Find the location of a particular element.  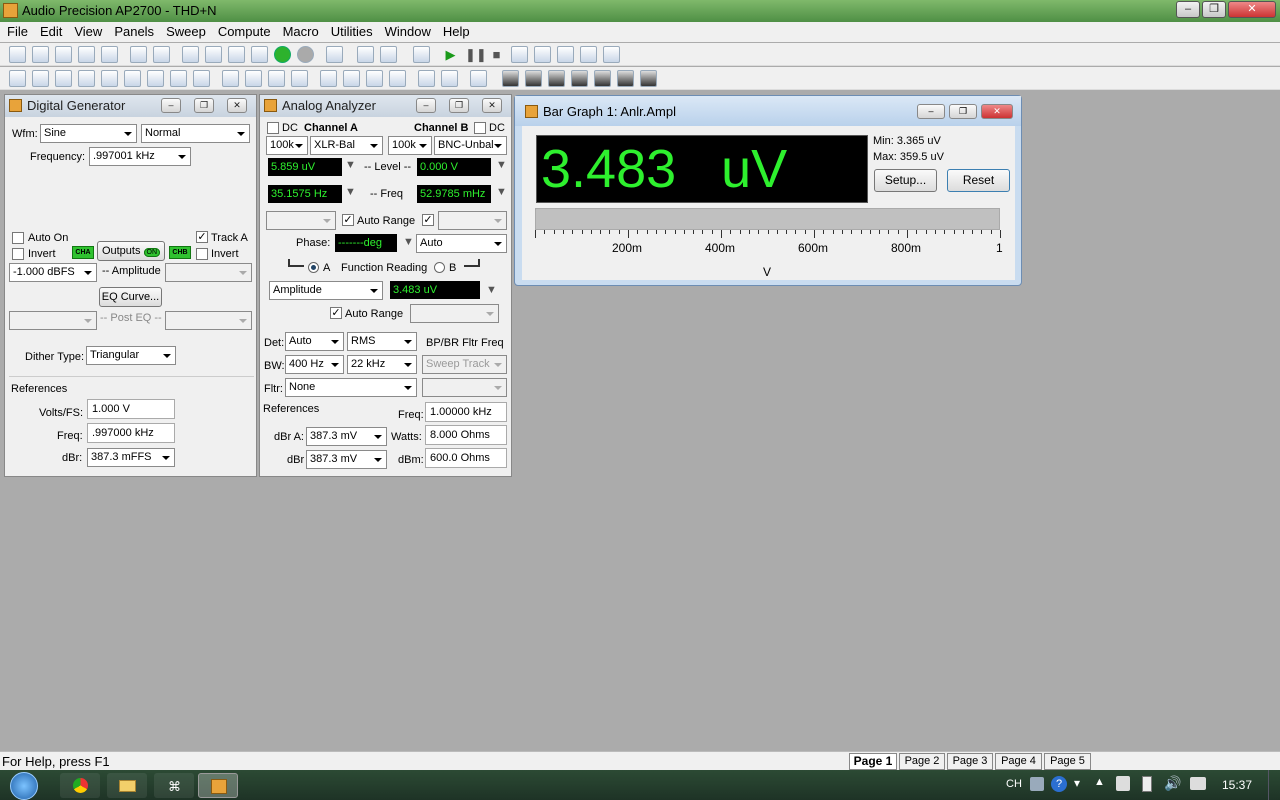

radio-b is located at coordinates (439, 267).